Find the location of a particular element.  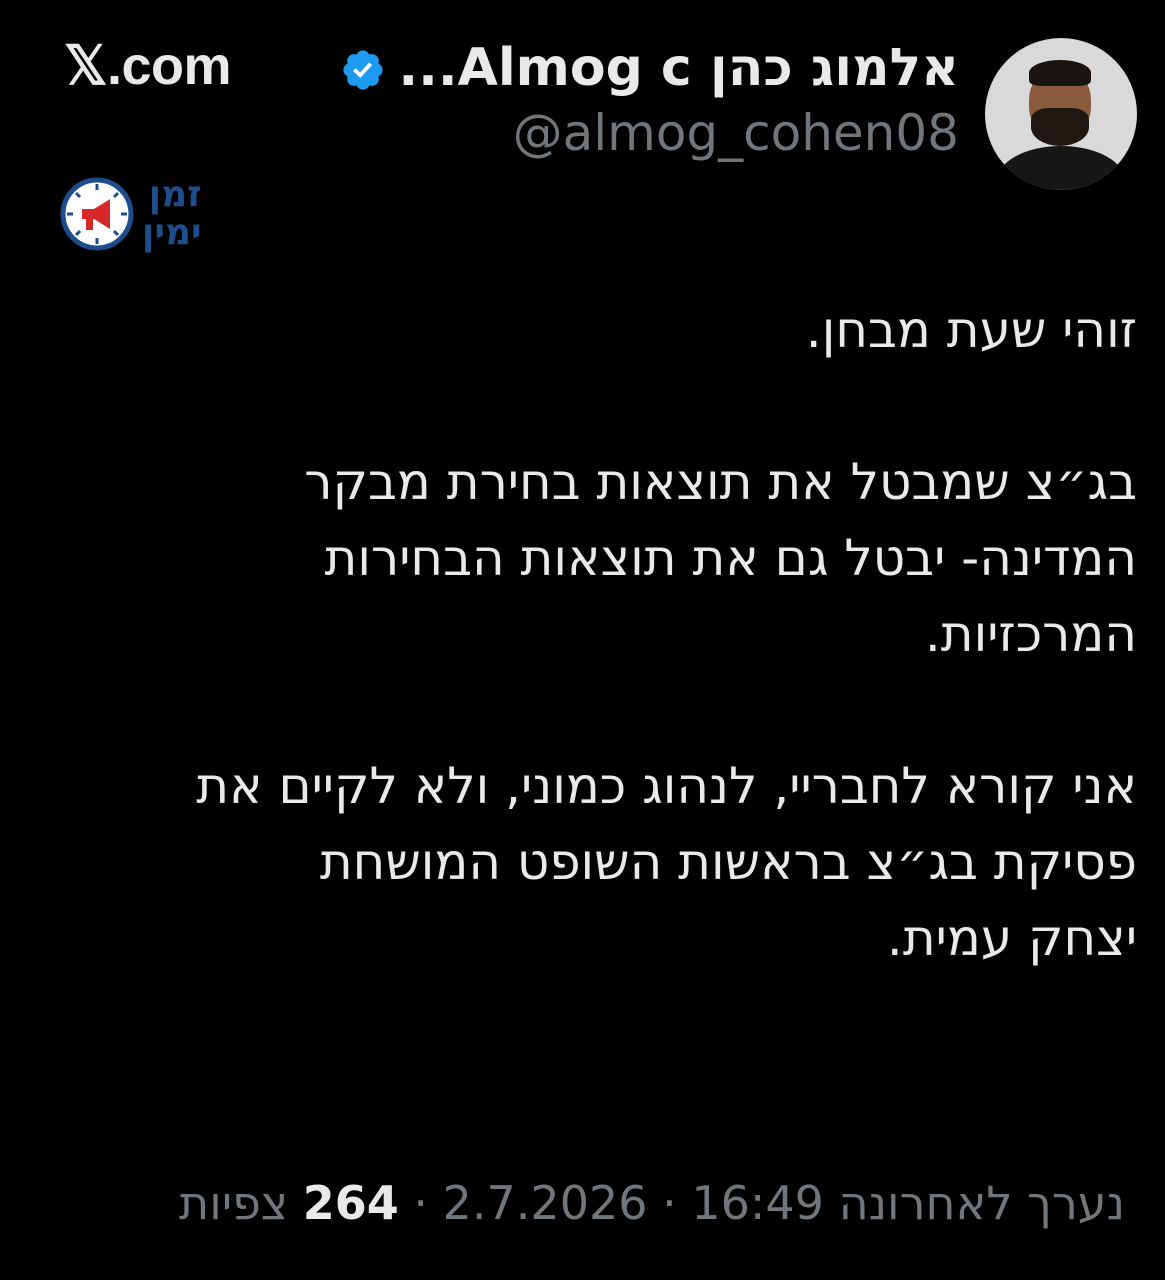

tweet-time: 16:49 is located at coordinates (757, 1203).